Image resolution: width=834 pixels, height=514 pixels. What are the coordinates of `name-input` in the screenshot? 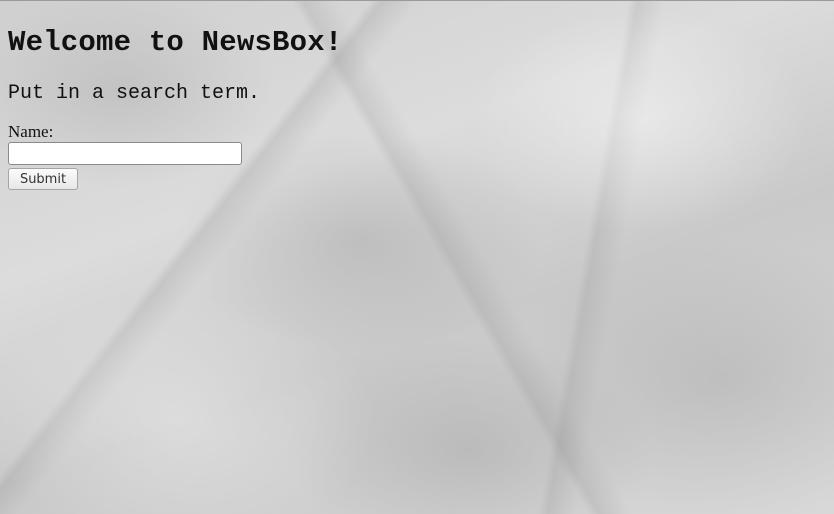 It's located at (125, 153).